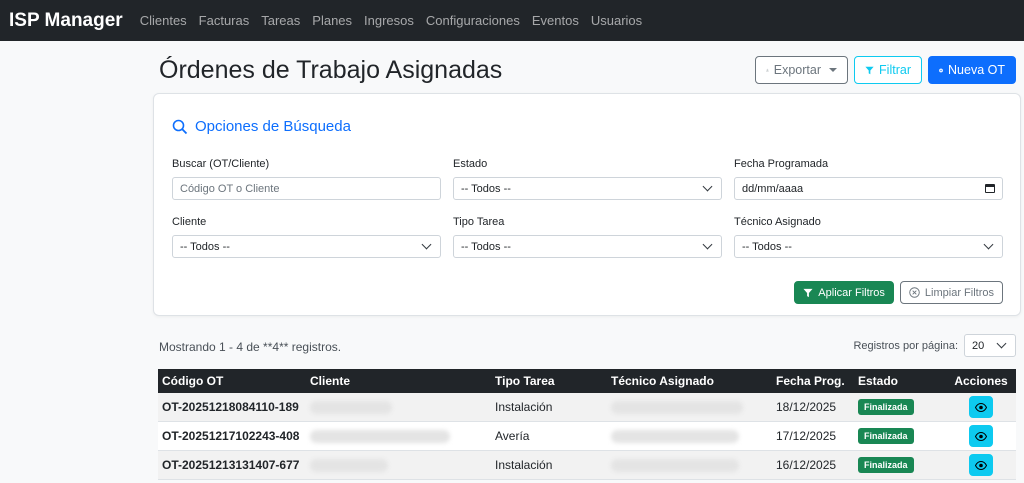  Describe the element at coordinates (163, 20) in the screenshot. I see `nav-item-clientes: Clientes` at that location.